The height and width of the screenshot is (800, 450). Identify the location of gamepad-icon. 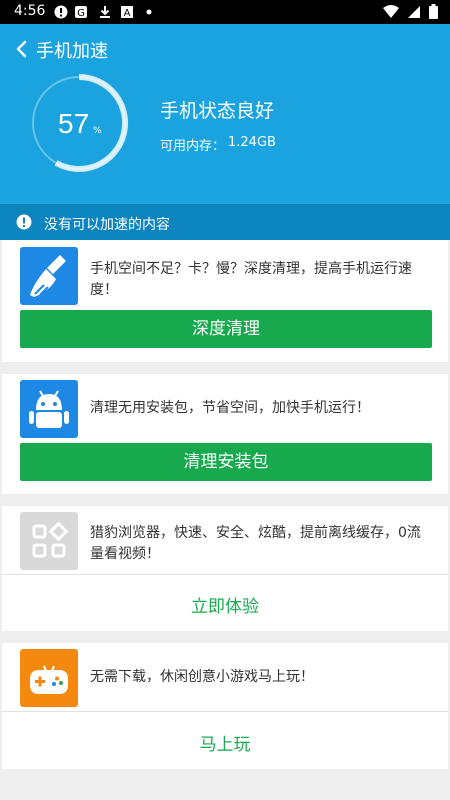
(49, 678).